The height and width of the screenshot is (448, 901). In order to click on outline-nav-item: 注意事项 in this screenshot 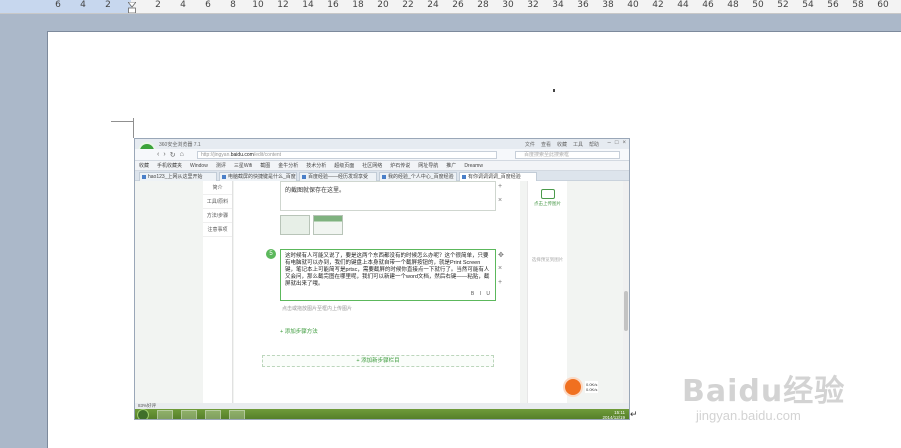, I will do `click(217, 230)`.